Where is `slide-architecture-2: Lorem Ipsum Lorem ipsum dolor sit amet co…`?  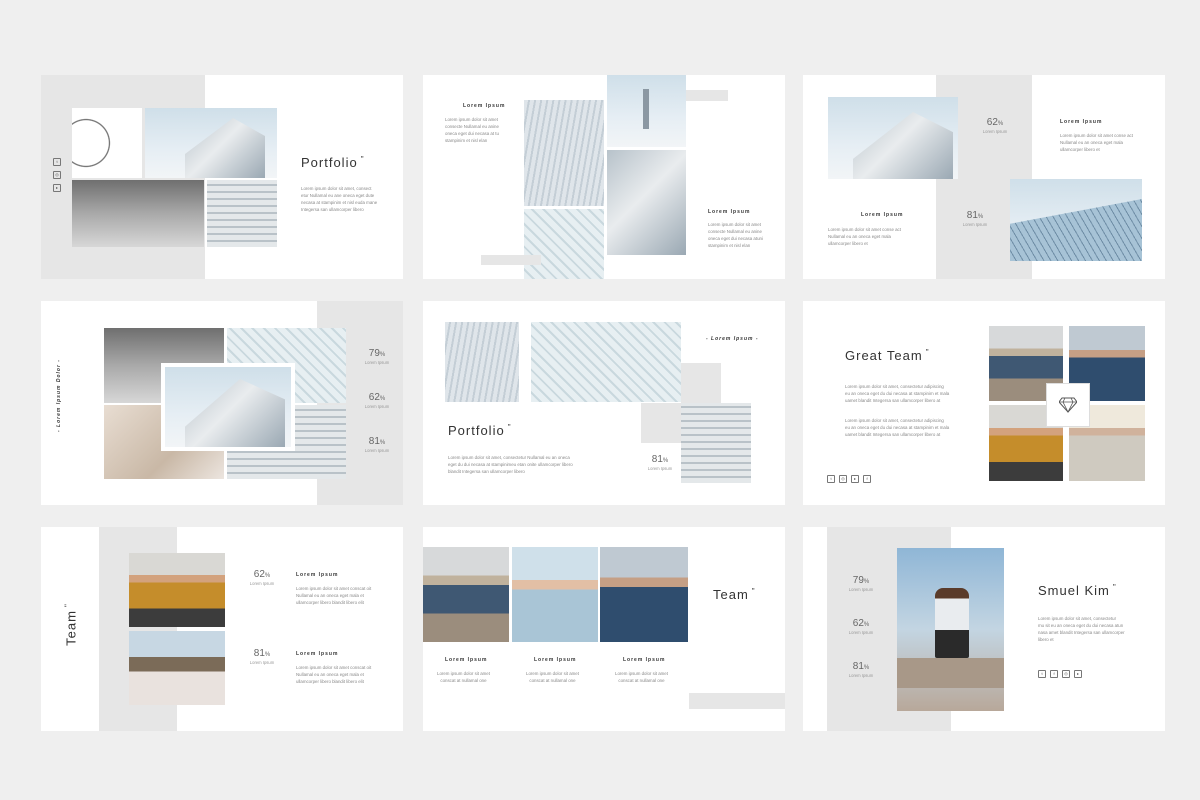 slide-architecture-2: Lorem Ipsum Lorem ipsum dolor sit amet co… is located at coordinates (604, 177).